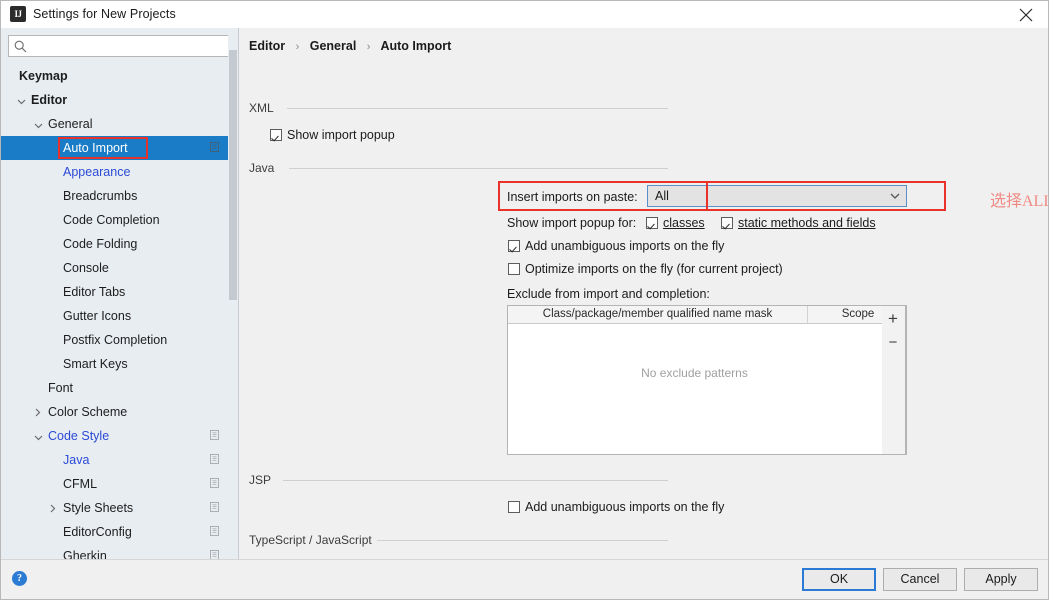  What do you see at coordinates (514, 507) in the screenshot?
I see `add-unambiguous-jsp-checkbox` at bounding box center [514, 507].